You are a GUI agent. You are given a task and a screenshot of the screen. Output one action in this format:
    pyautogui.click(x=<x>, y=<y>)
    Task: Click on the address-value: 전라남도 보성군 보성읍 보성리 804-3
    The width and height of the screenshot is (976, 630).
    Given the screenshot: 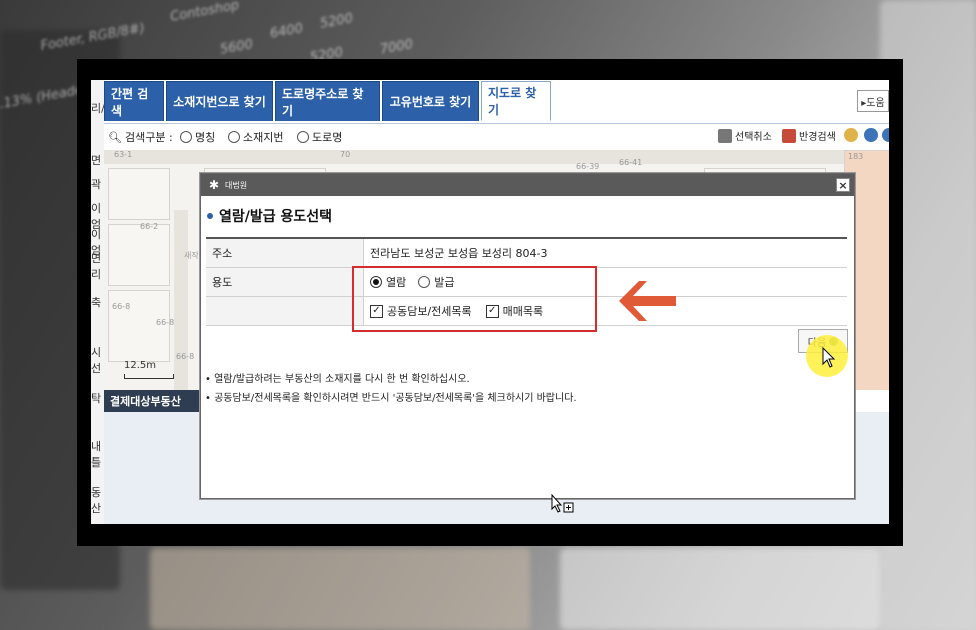 What is the action you would take?
    pyautogui.click(x=459, y=253)
    